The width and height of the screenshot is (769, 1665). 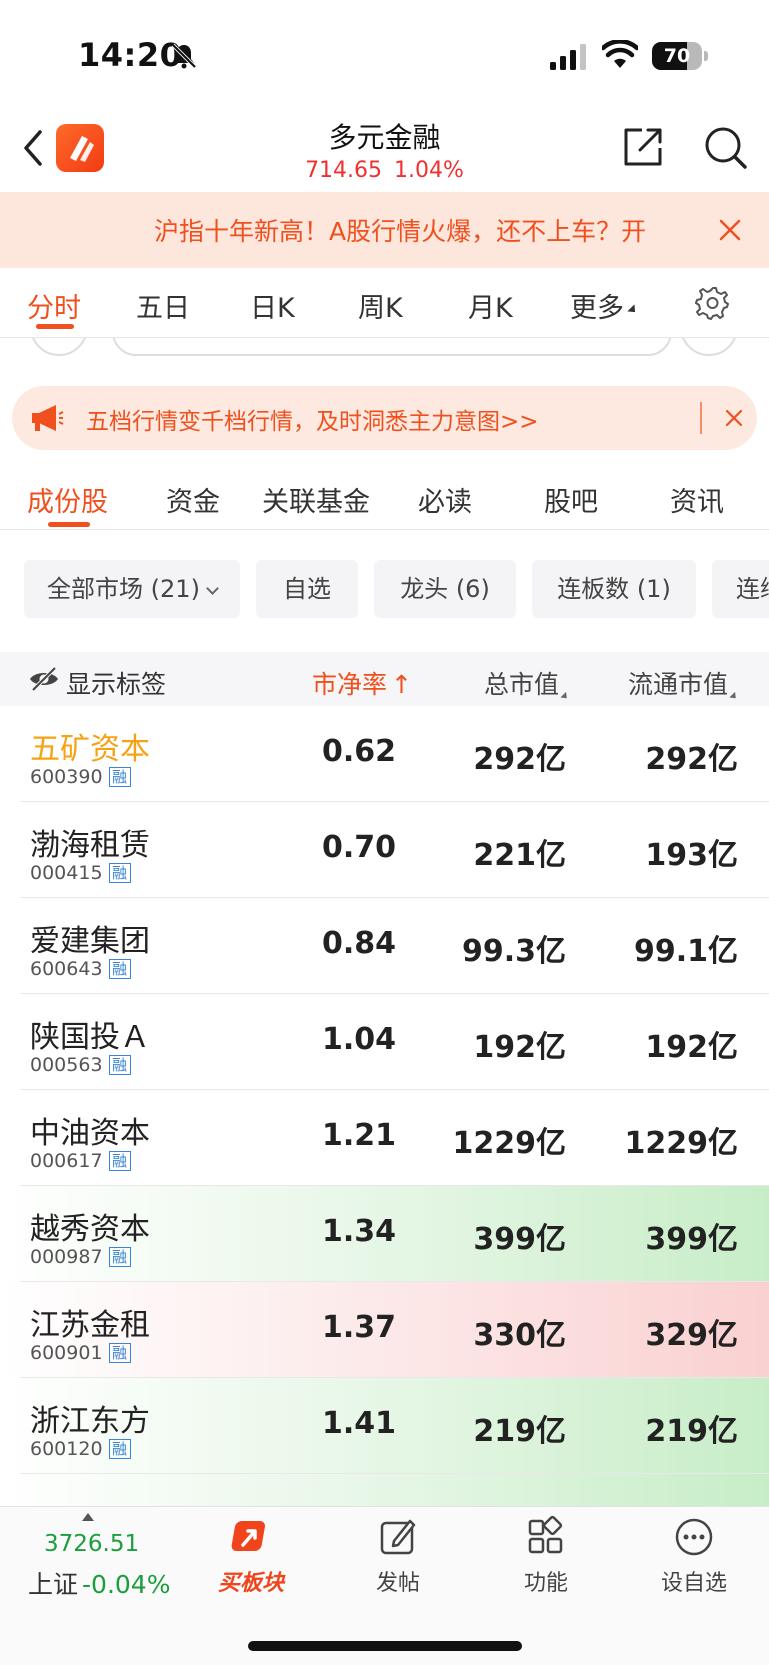 I want to click on pb-value: 0.84, so click(x=358, y=943).